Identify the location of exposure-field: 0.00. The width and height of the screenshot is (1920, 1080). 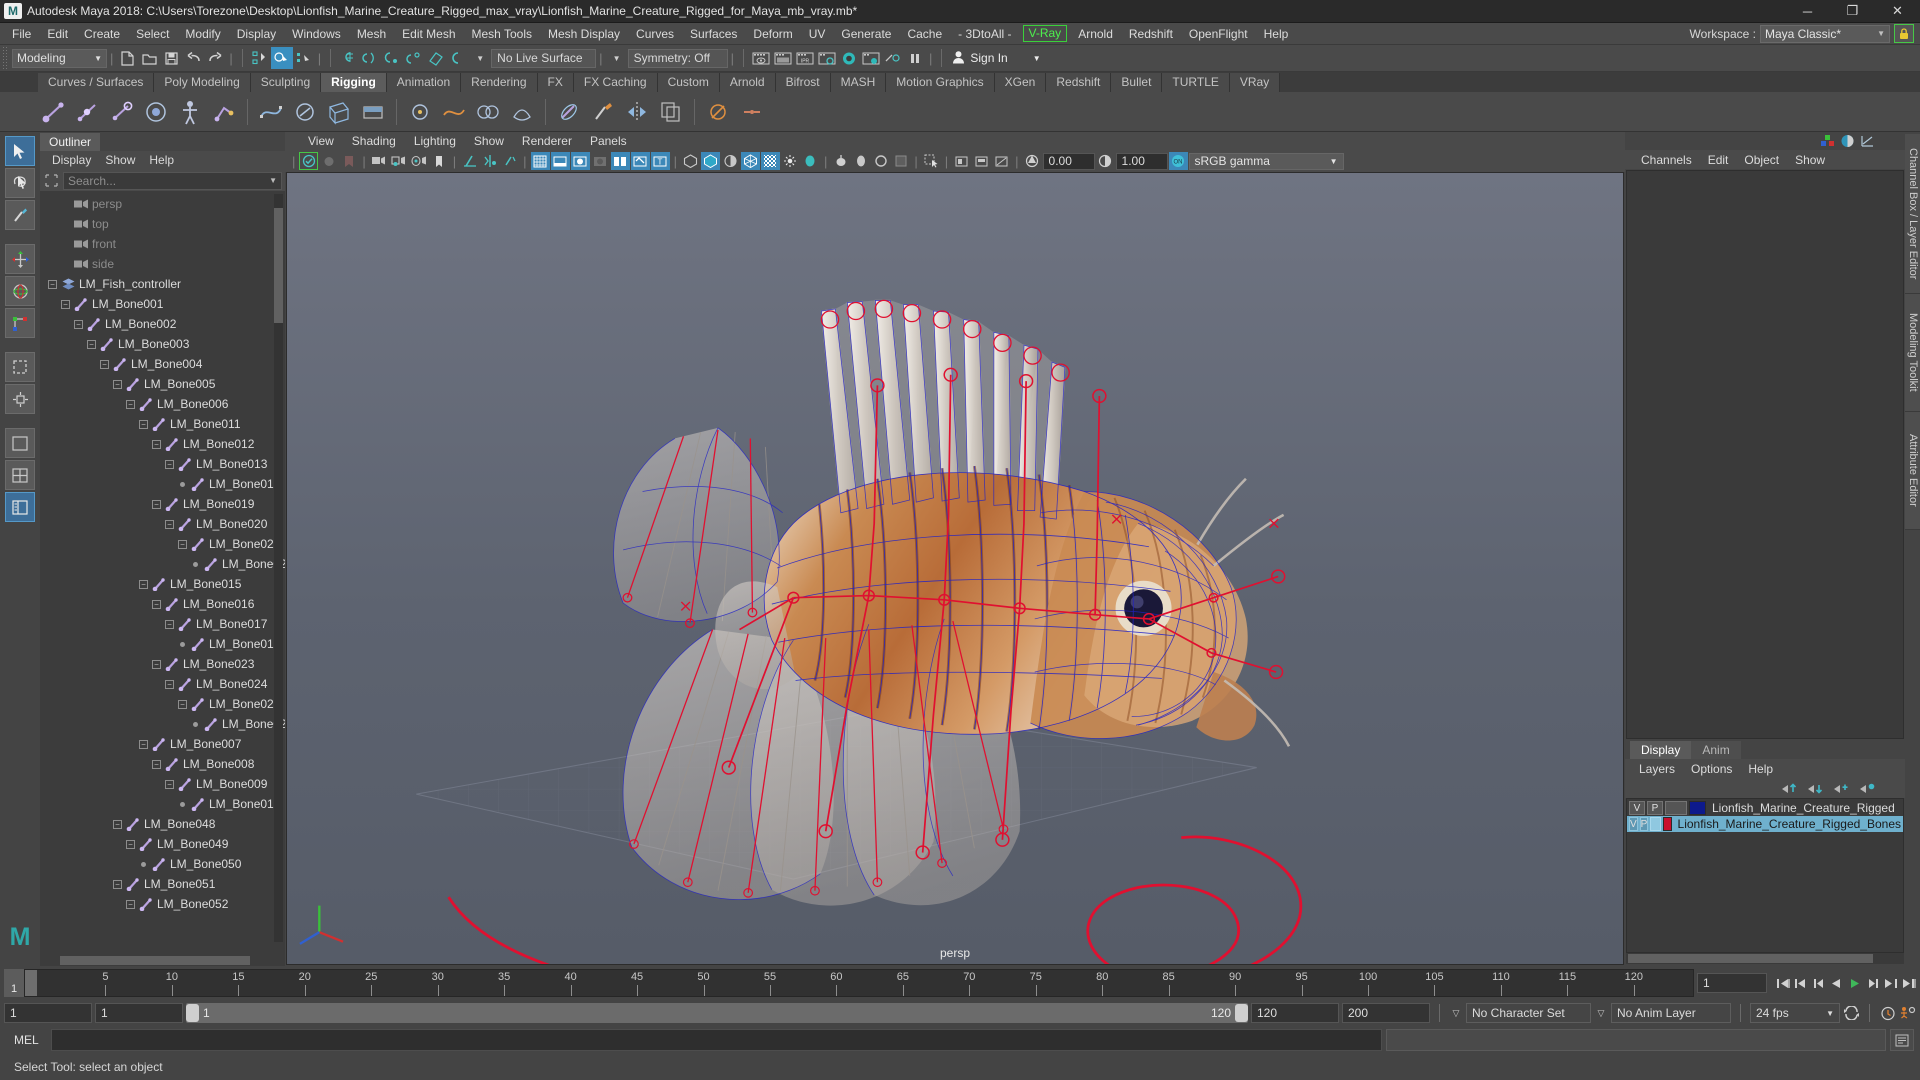
(1068, 161).